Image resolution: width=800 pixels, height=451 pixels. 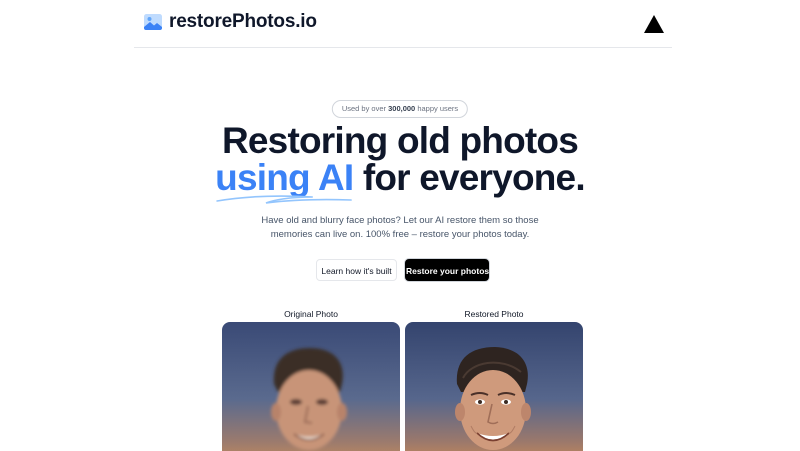 What do you see at coordinates (474, 177) in the screenshot?
I see `headline-rest: for everyone.` at bounding box center [474, 177].